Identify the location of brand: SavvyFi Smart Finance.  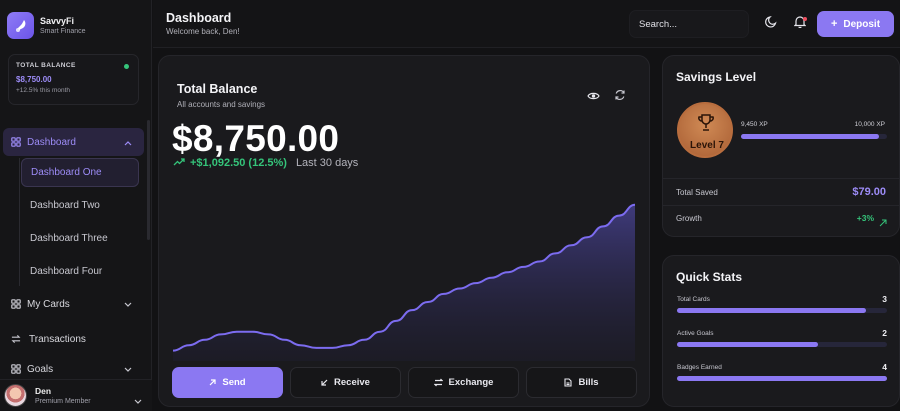
(46, 25).